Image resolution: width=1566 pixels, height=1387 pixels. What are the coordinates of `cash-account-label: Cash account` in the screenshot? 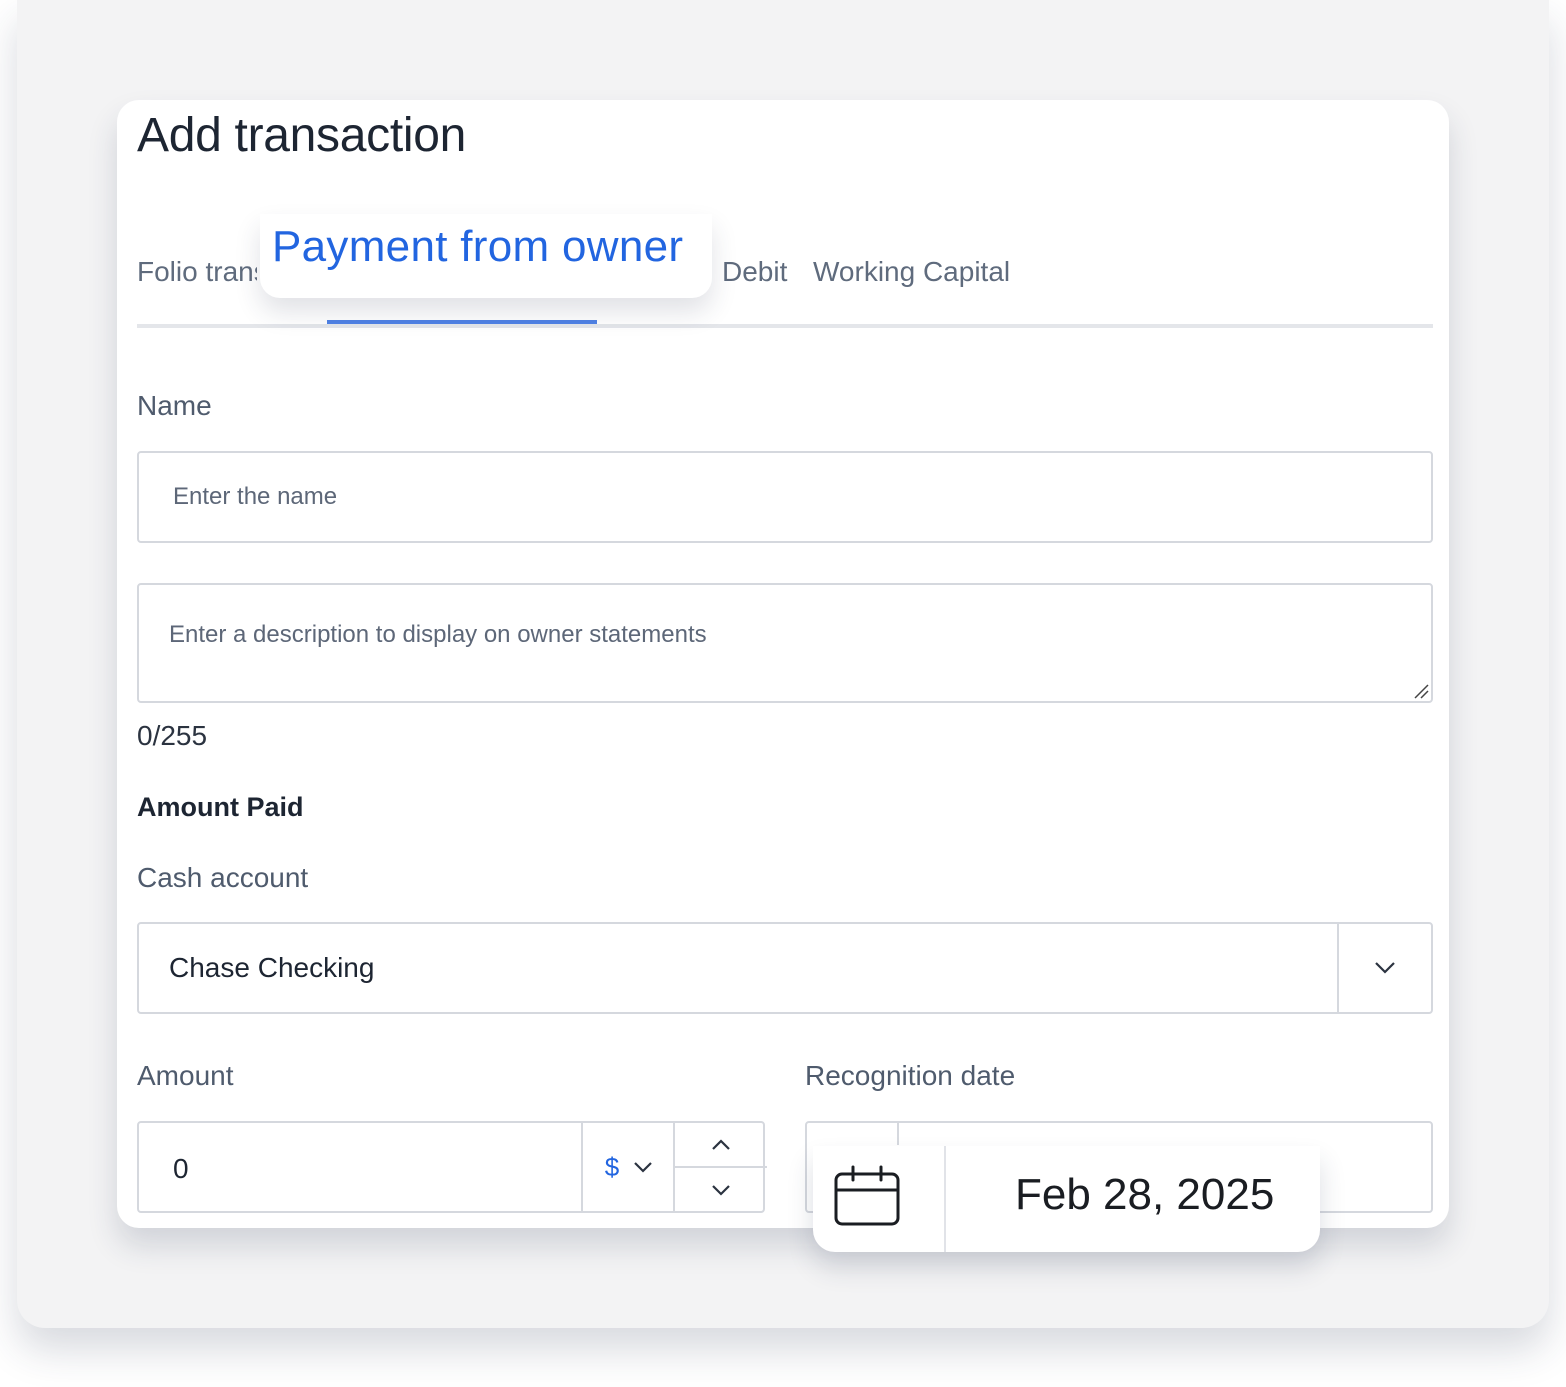 It's located at (223, 877).